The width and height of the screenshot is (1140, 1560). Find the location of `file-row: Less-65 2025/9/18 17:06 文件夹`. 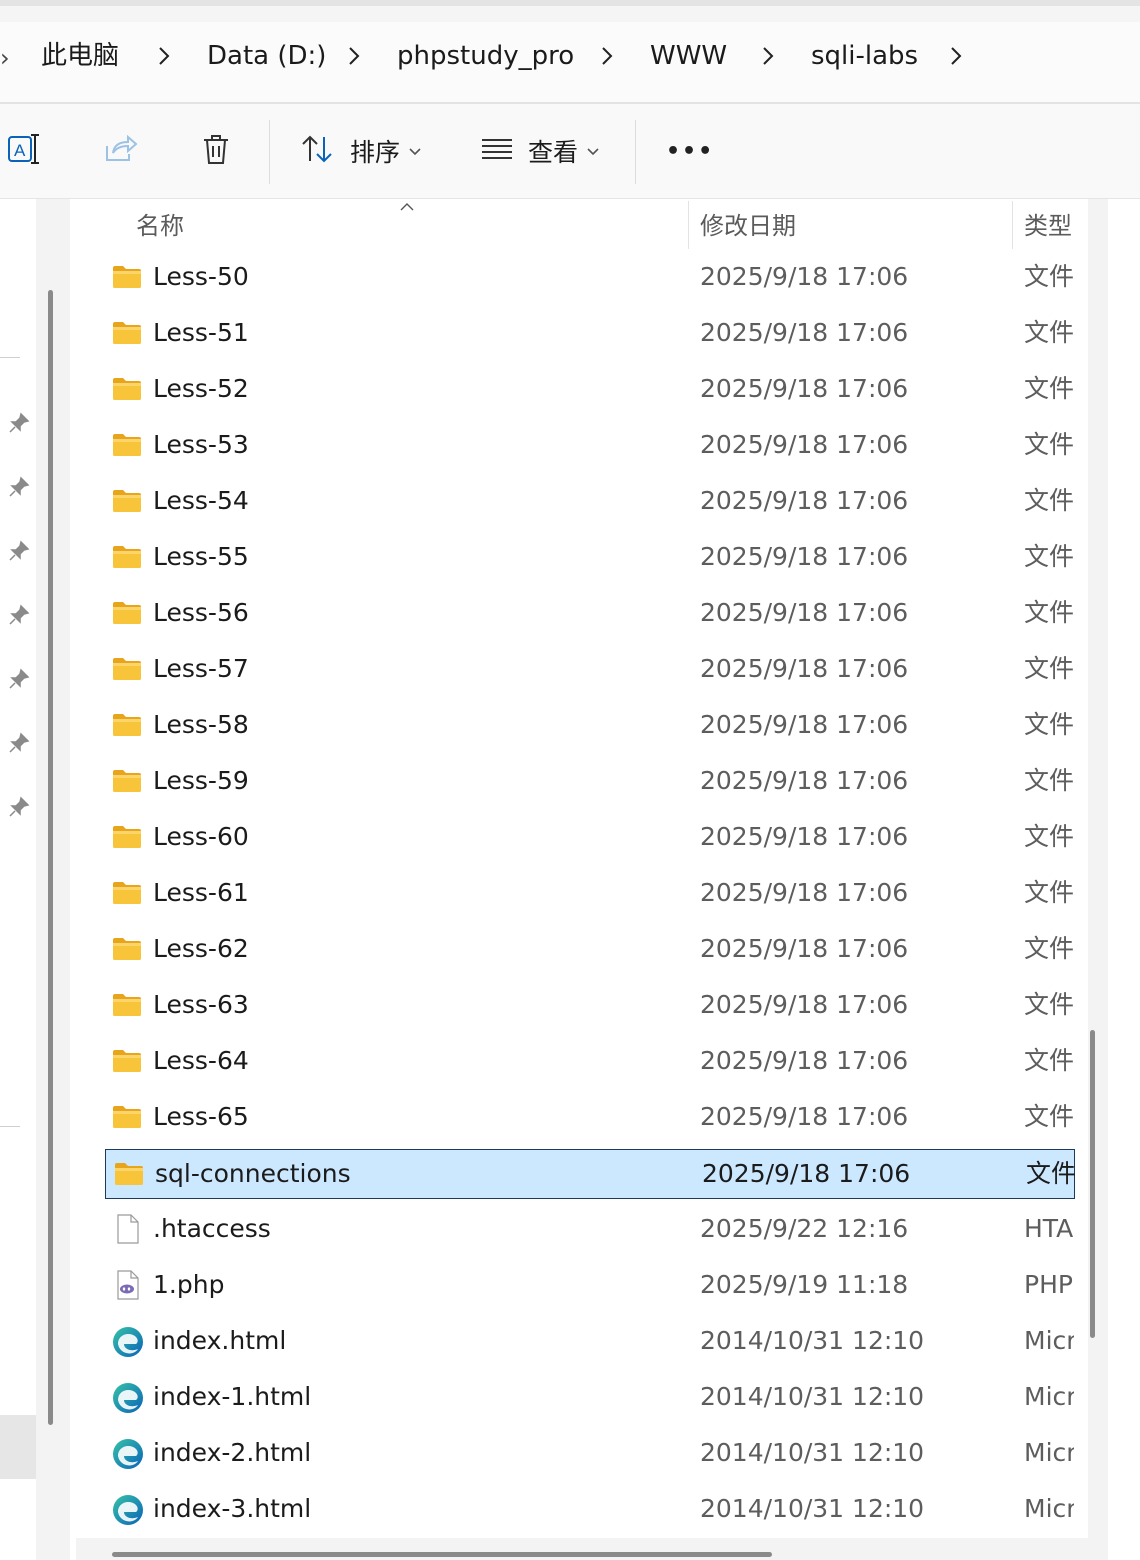

file-row: Less-65 2025/9/18 17:06 文件夹 is located at coordinates (589, 1117).